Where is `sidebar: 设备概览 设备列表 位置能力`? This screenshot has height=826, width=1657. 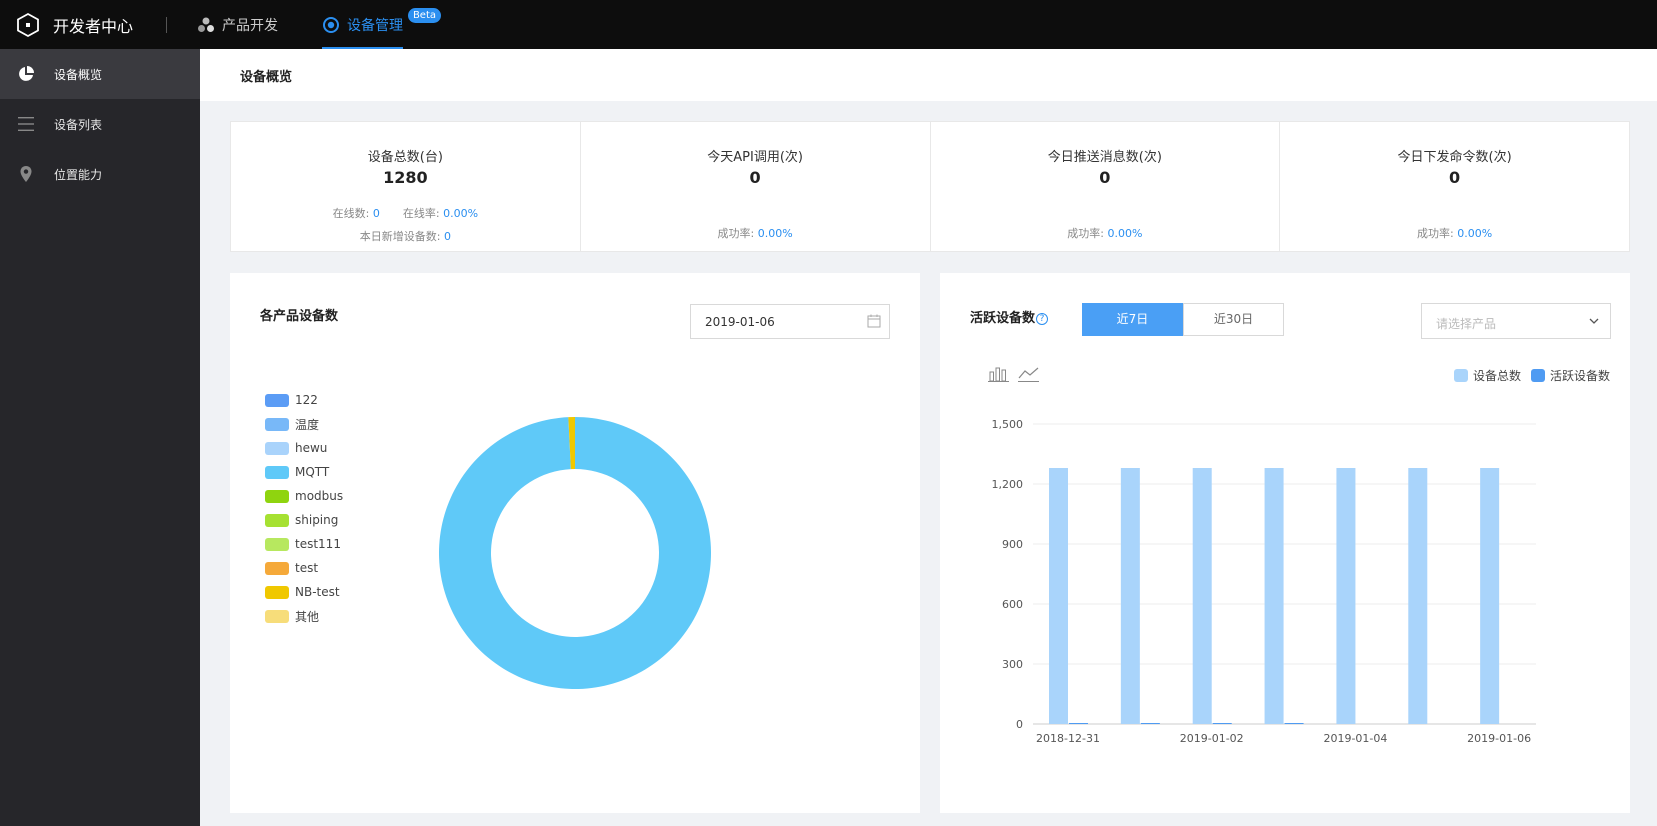 sidebar: 设备概览 设备列表 位置能力 is located at coordinates (100, 437).